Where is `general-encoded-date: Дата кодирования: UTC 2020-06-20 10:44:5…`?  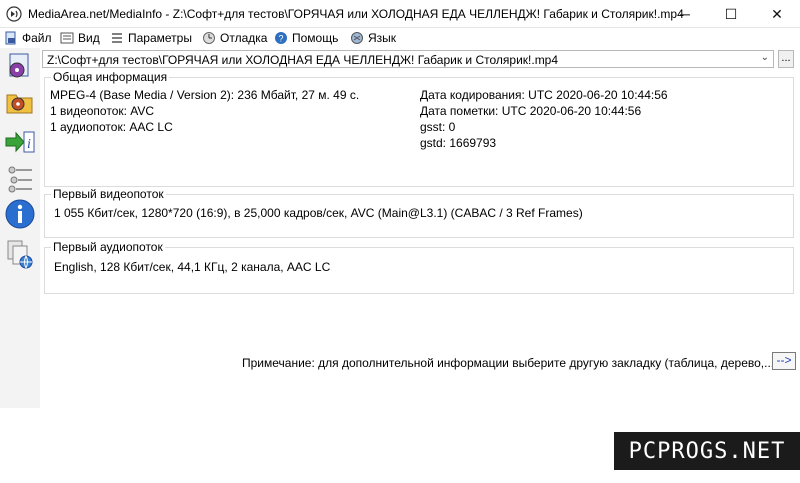 general-encoded-date: Дата кодирования: UTC 2020-06-20 10:44:5… is located at coordinates (544, 95).